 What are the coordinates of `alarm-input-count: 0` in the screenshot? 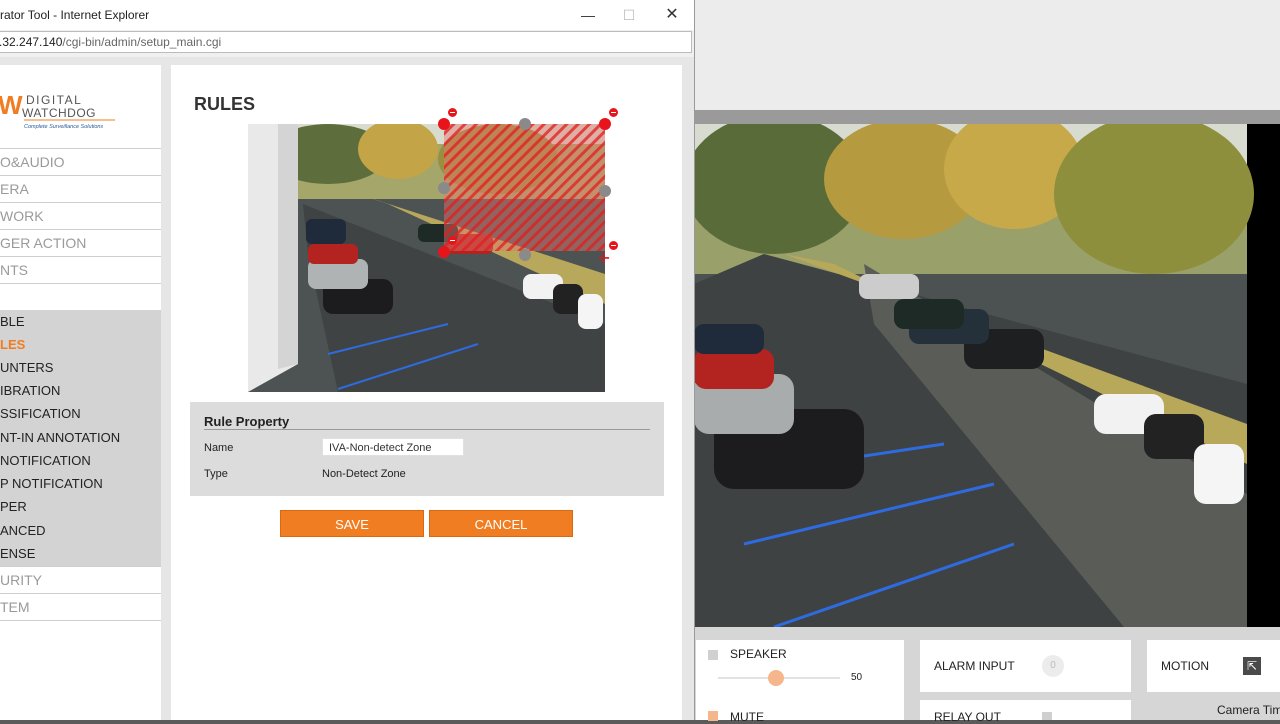 It's located at (1053, 666).